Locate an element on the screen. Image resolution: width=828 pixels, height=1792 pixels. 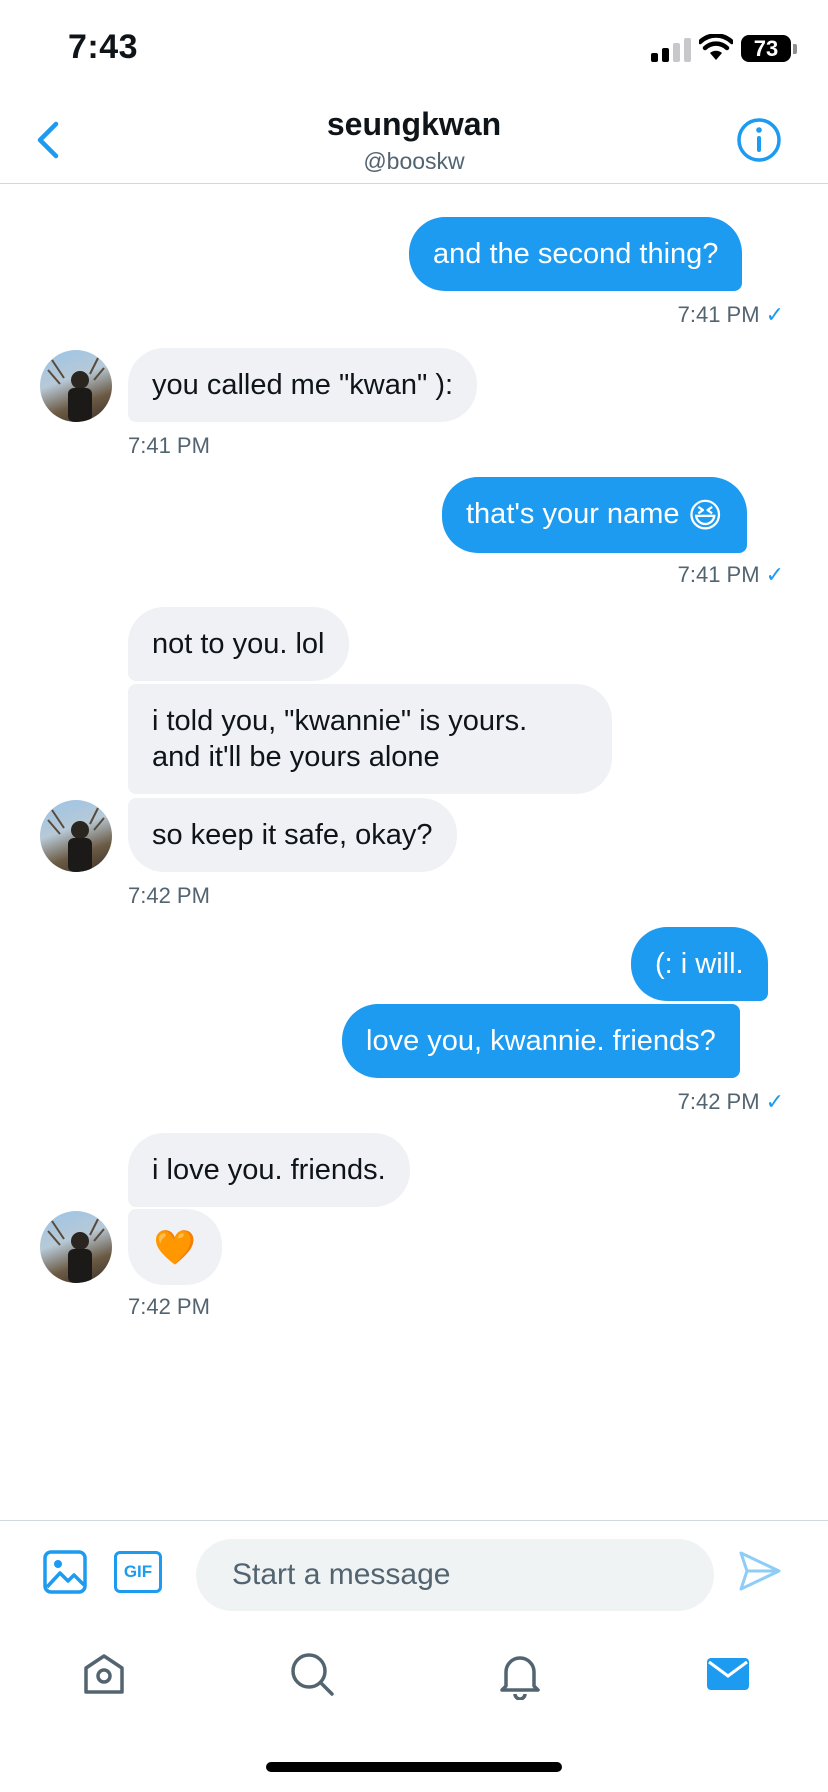
home-icon is located at coordinates (104, 1674).